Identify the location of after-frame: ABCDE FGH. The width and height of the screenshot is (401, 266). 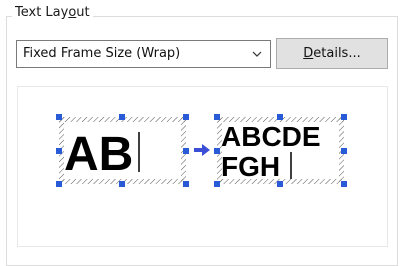
(280, 150).